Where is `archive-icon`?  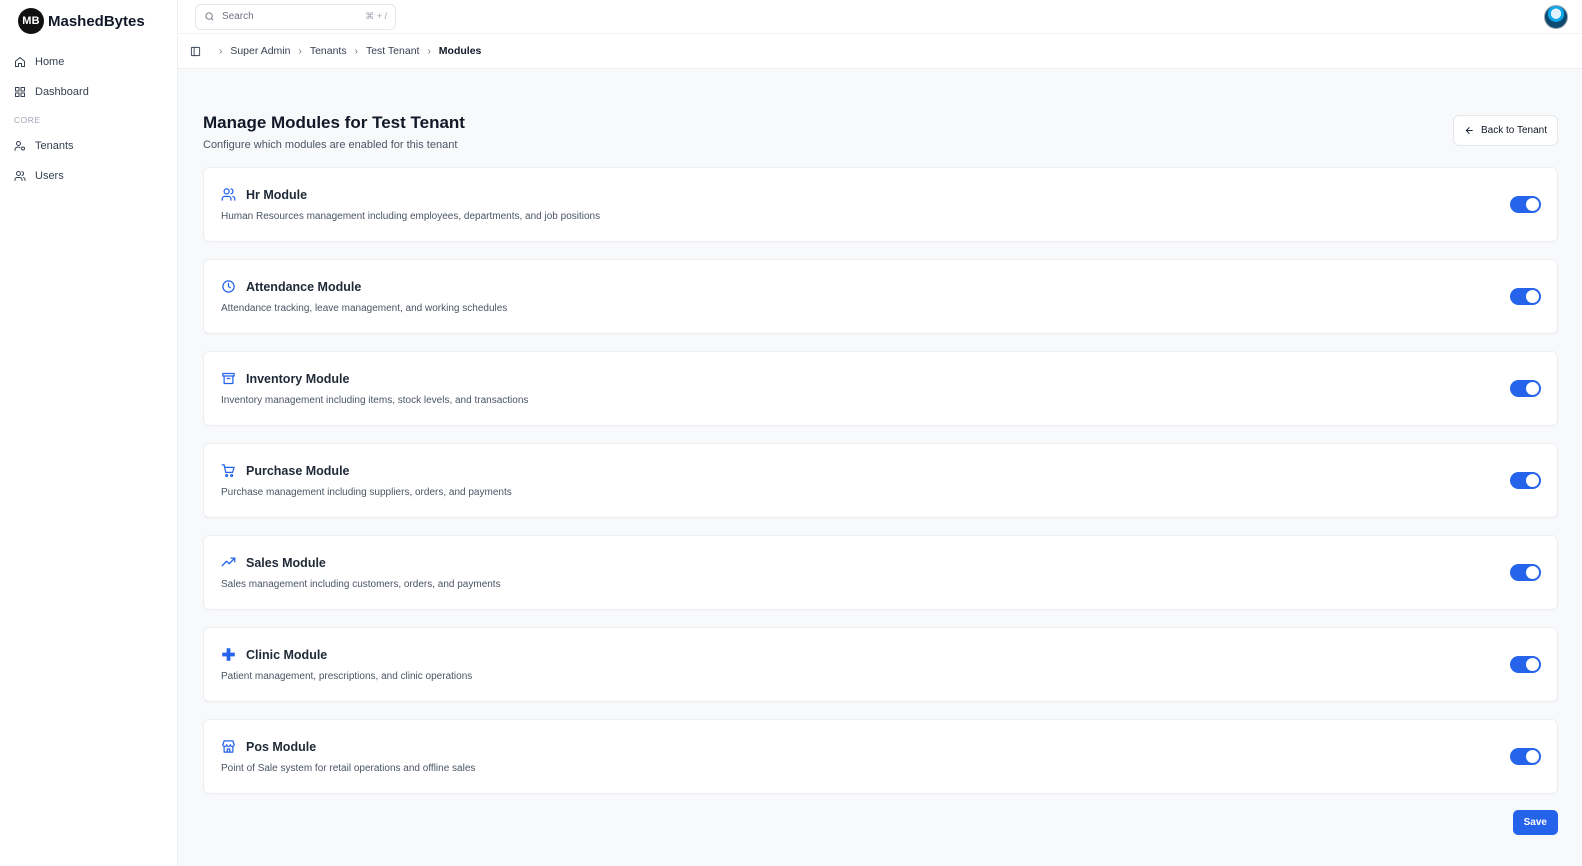
archive-icon is located at coordinates (228, 378).